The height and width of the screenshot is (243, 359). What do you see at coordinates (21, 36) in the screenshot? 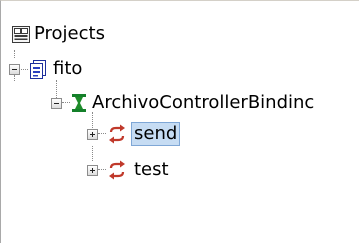
I see `projects-icon` at bounding box center [21, 36].